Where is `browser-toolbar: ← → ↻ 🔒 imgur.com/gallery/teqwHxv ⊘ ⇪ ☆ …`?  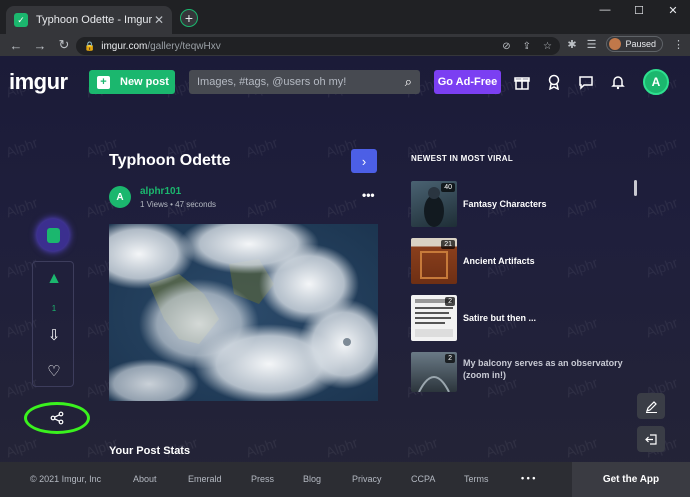 browser-toolbar: ← → ↻ 🔒 imgur.com/gallery/teqwHxv ⊘ ⇪ ☆ … is located at coordinates (345, 45).